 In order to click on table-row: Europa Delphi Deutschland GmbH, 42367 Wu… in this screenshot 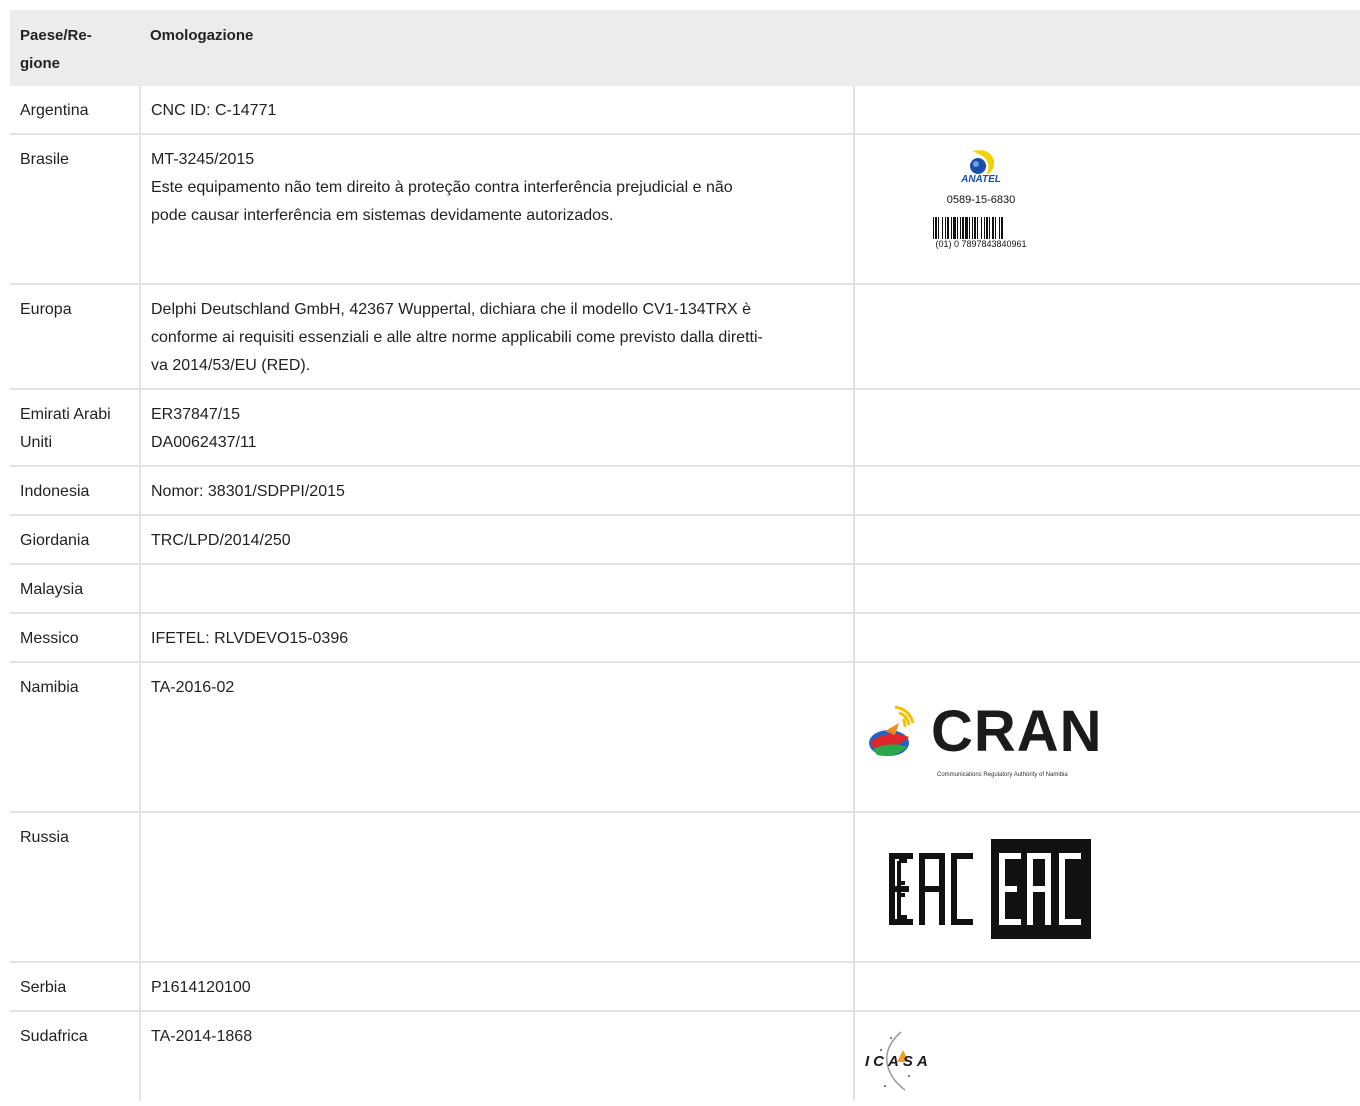, I will do `click(685, 337)`.